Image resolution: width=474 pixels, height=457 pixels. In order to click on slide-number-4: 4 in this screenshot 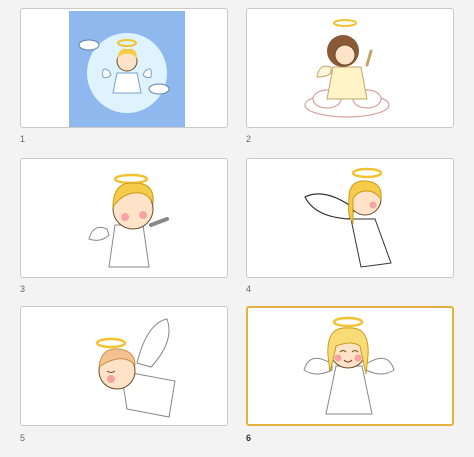, I will do `click(249, 289)`.